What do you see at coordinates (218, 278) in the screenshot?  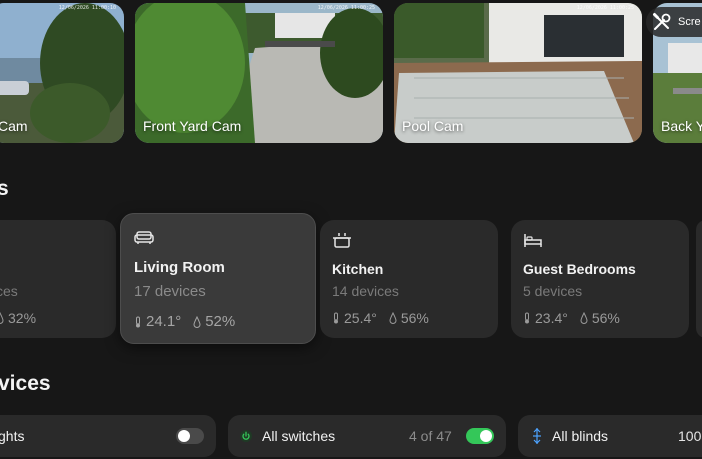 I see `room-card-living-room: Living Room 17 devices 24.1° 52%` at bounding box center [218, 278].